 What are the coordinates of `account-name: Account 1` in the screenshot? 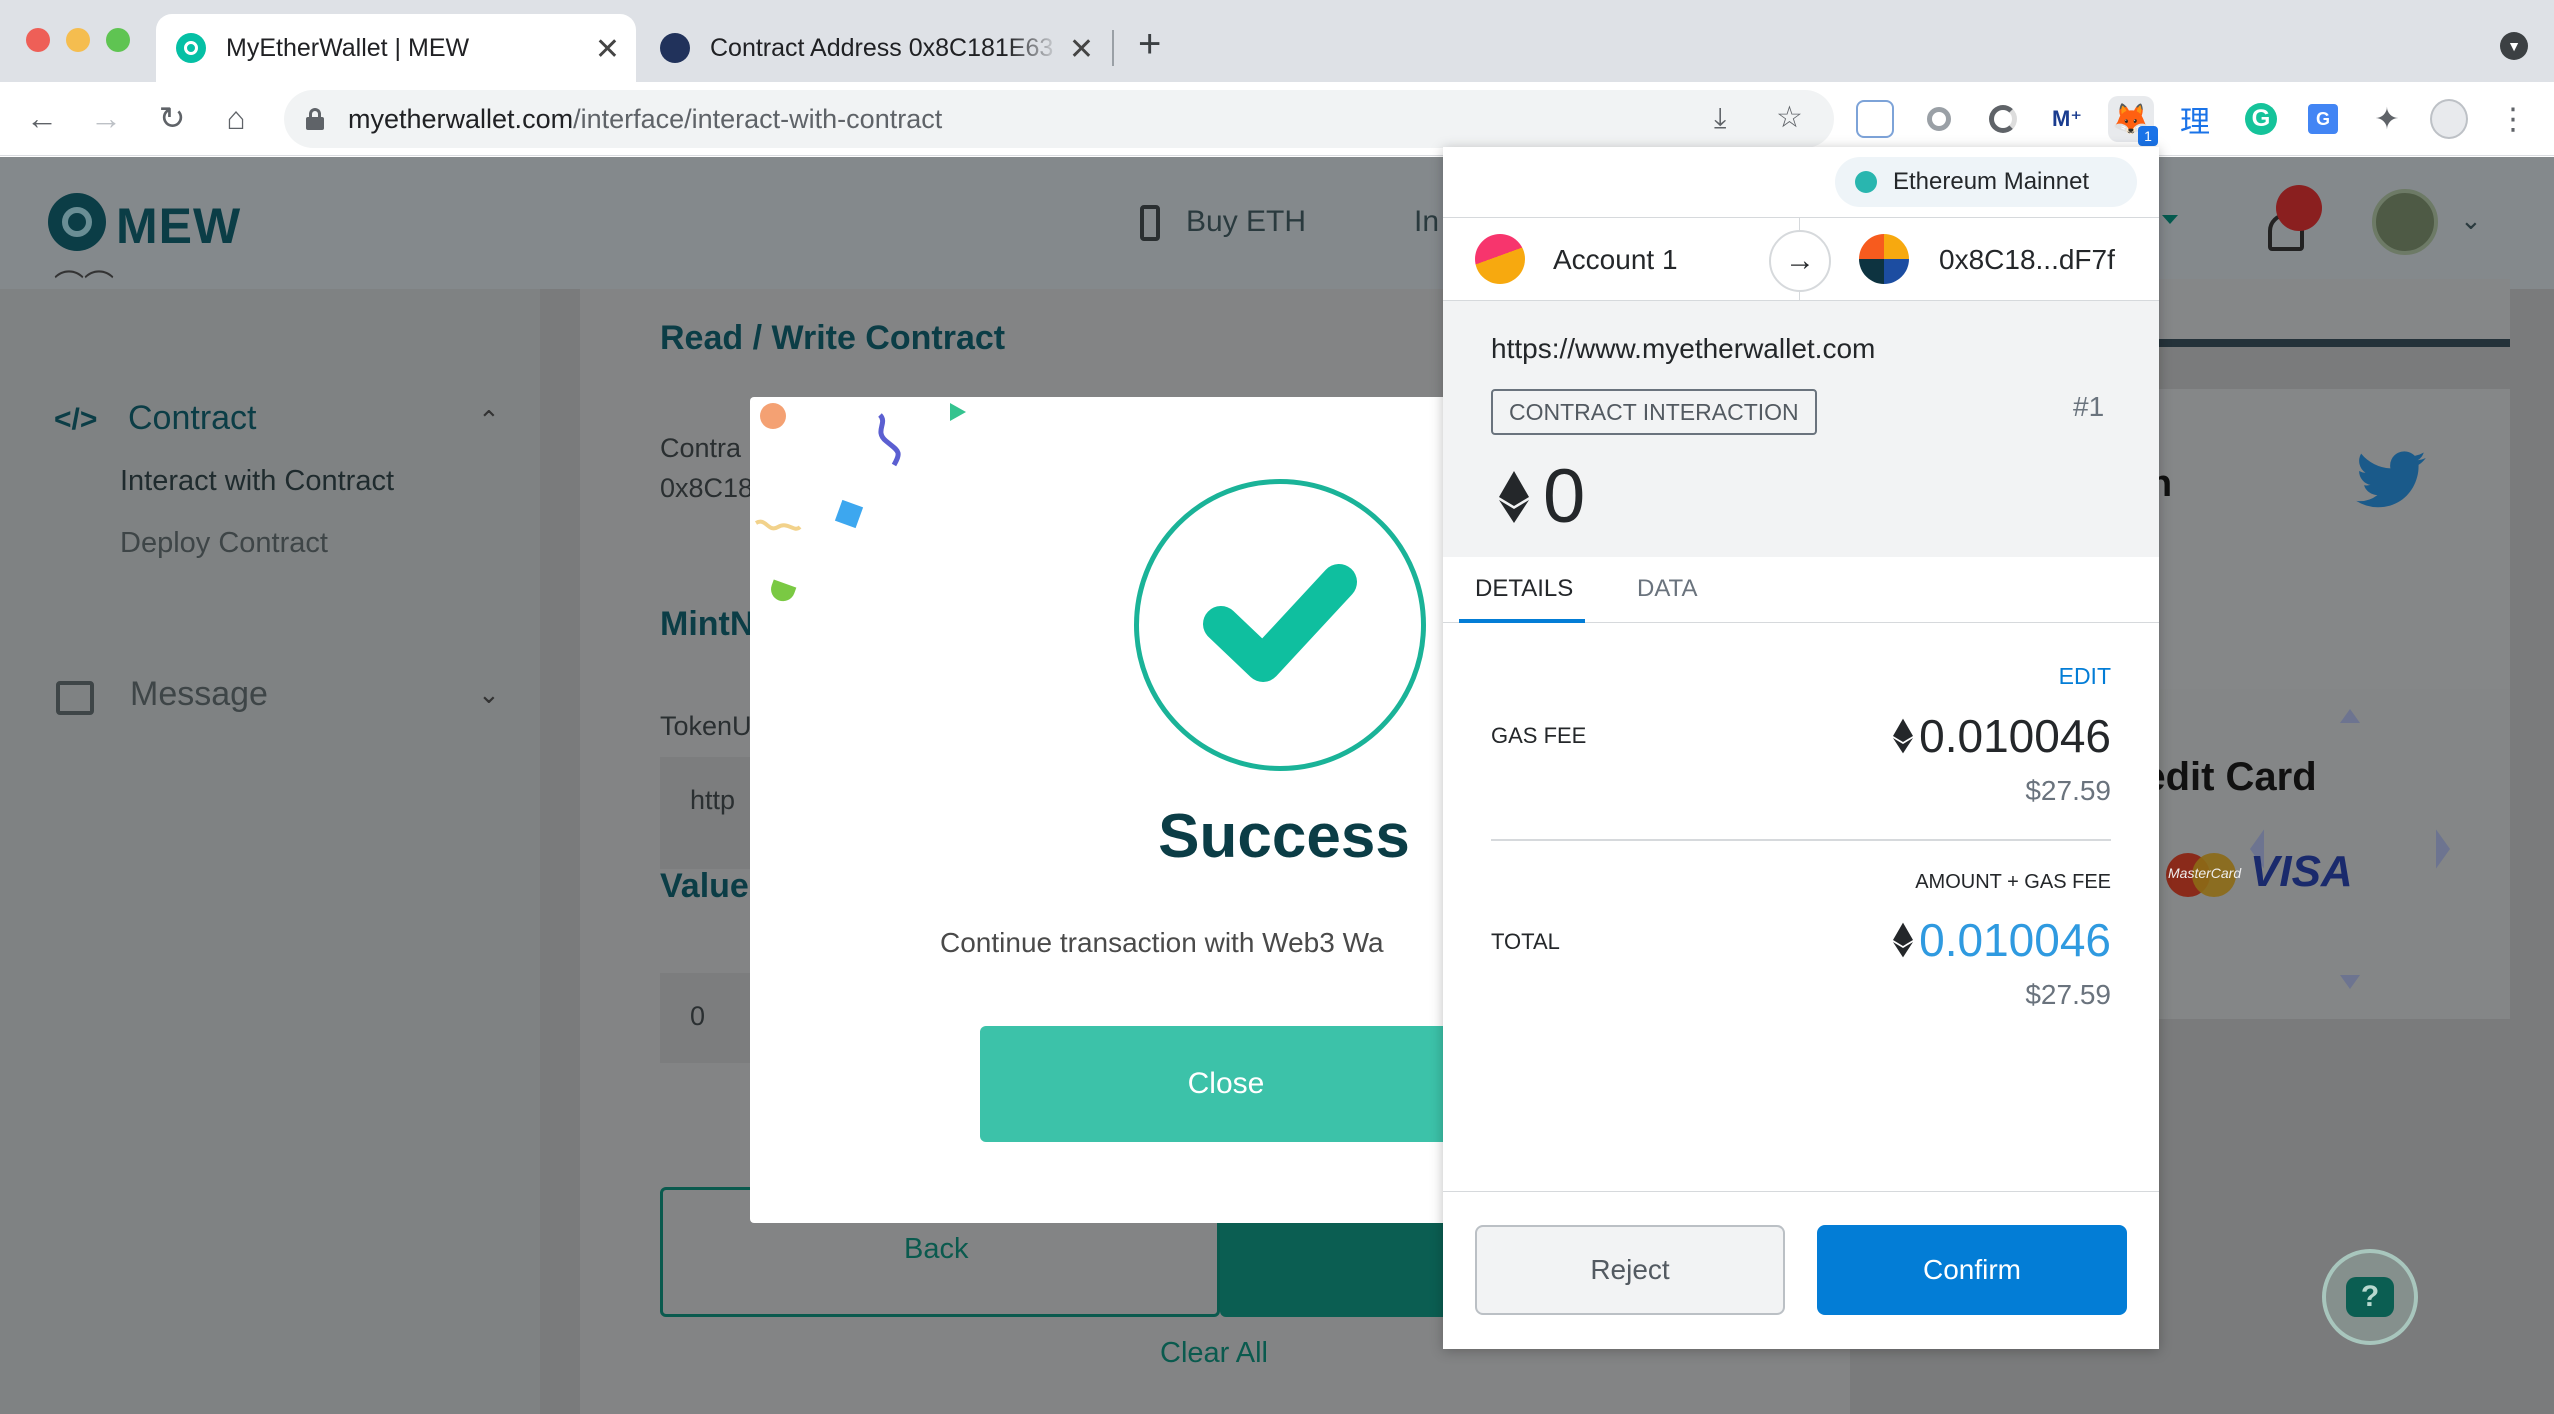 It's located at (1615, 259).